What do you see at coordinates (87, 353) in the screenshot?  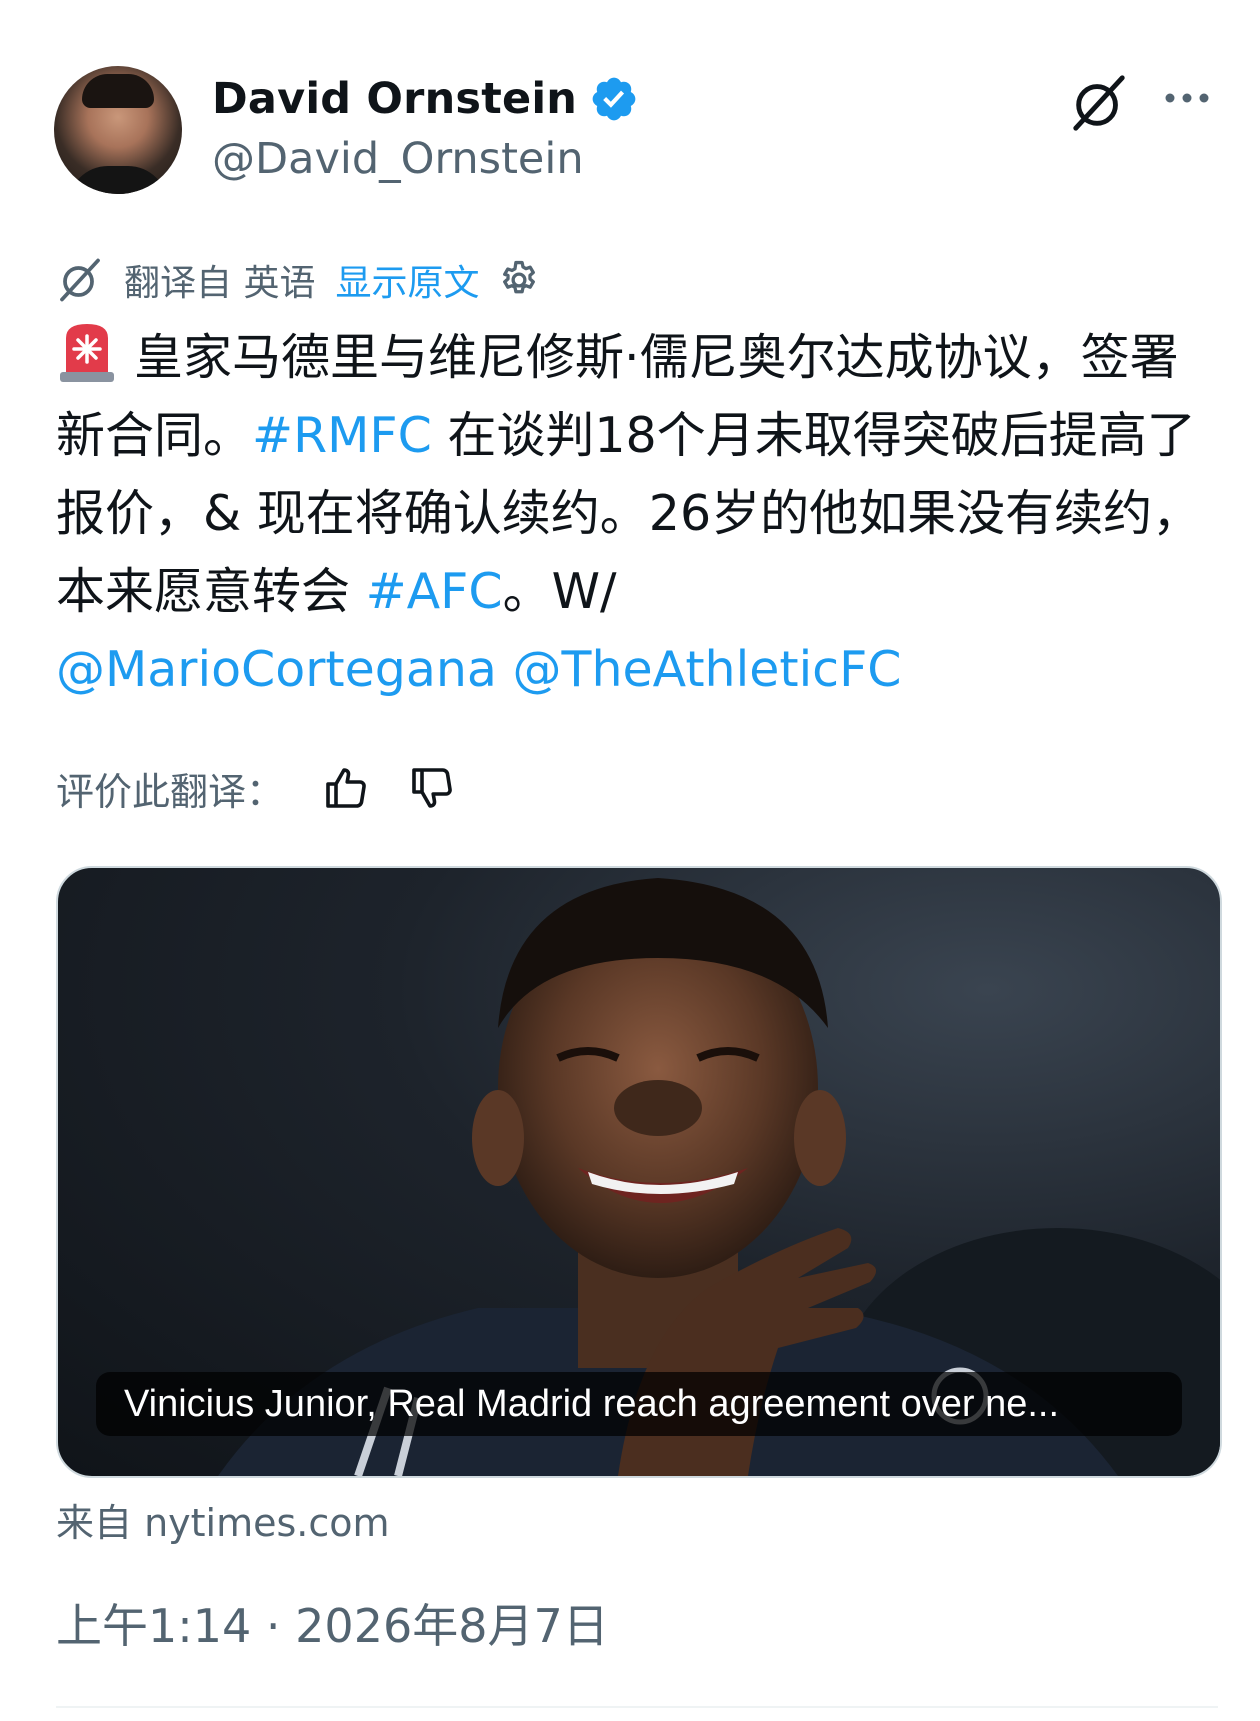 I see `siren-emoji-icon` at bounding box center [87, 353].